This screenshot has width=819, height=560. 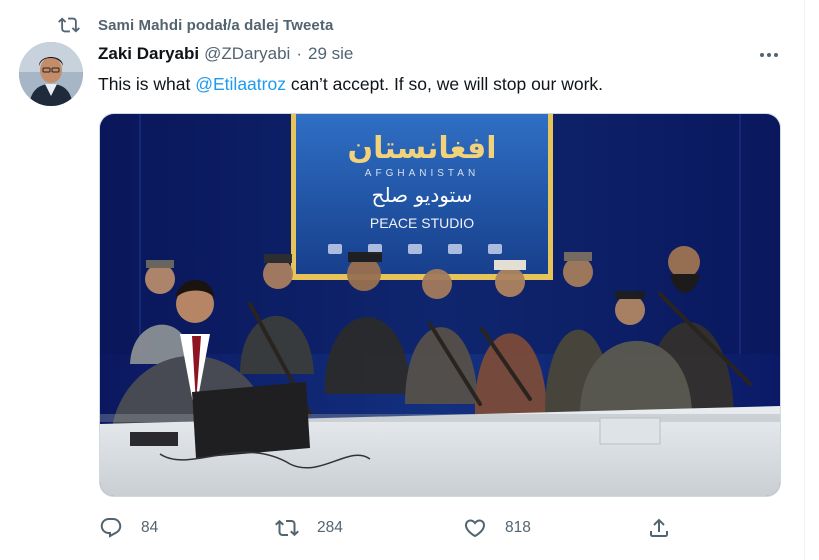 I want to click on banner-line-en: PEACE STUDIO, so click(x=422, y=223).